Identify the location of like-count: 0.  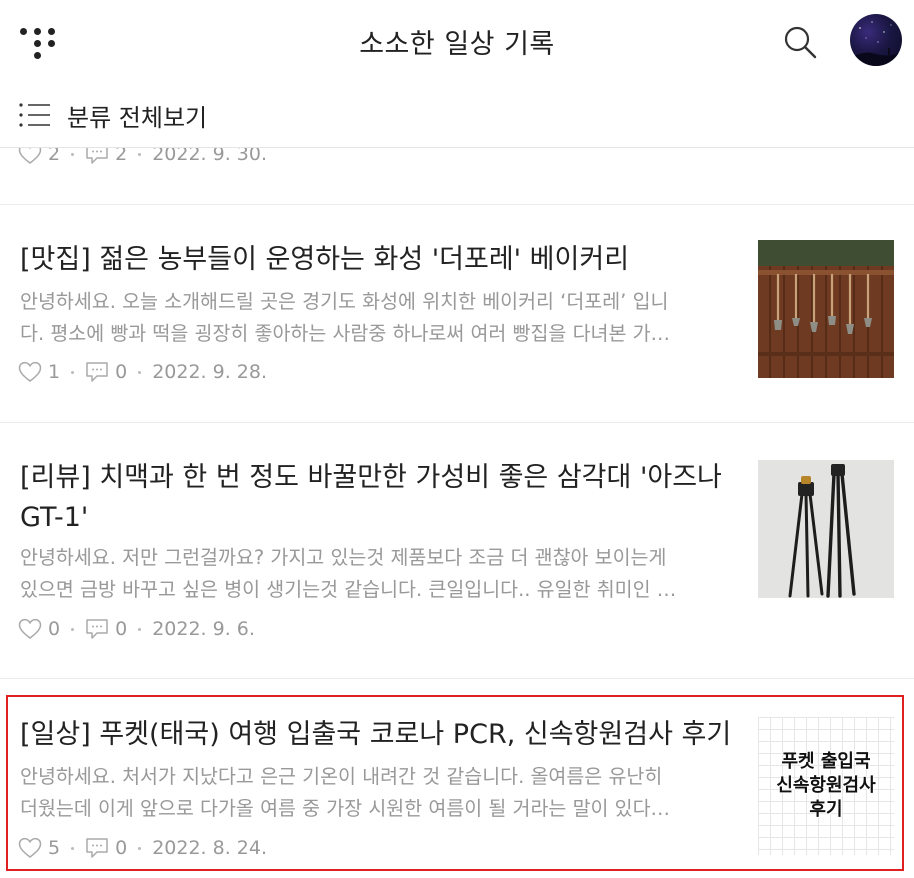
(54, 629).